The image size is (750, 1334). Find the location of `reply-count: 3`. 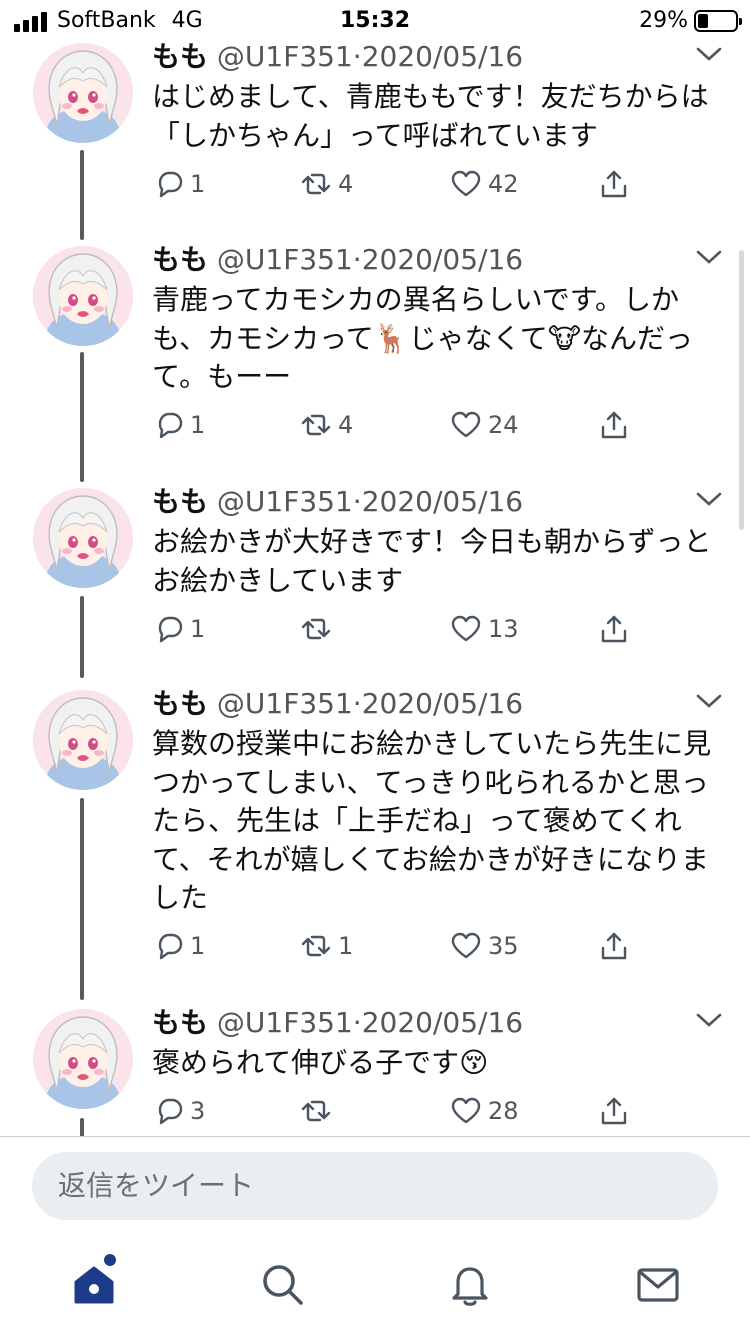

reply-count: 3 is located at coordinates (198, 1111).